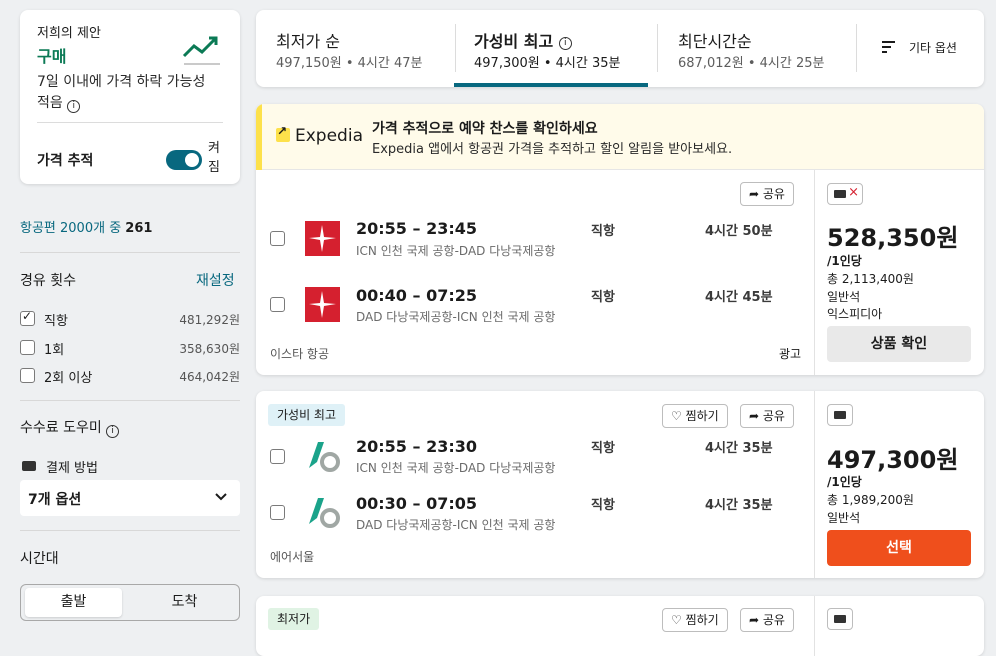 Image resolution: width=996 pixels, height=656 pixels. I want to click on sort-tab-name: 가성비 최고 i, so click(523, 40).